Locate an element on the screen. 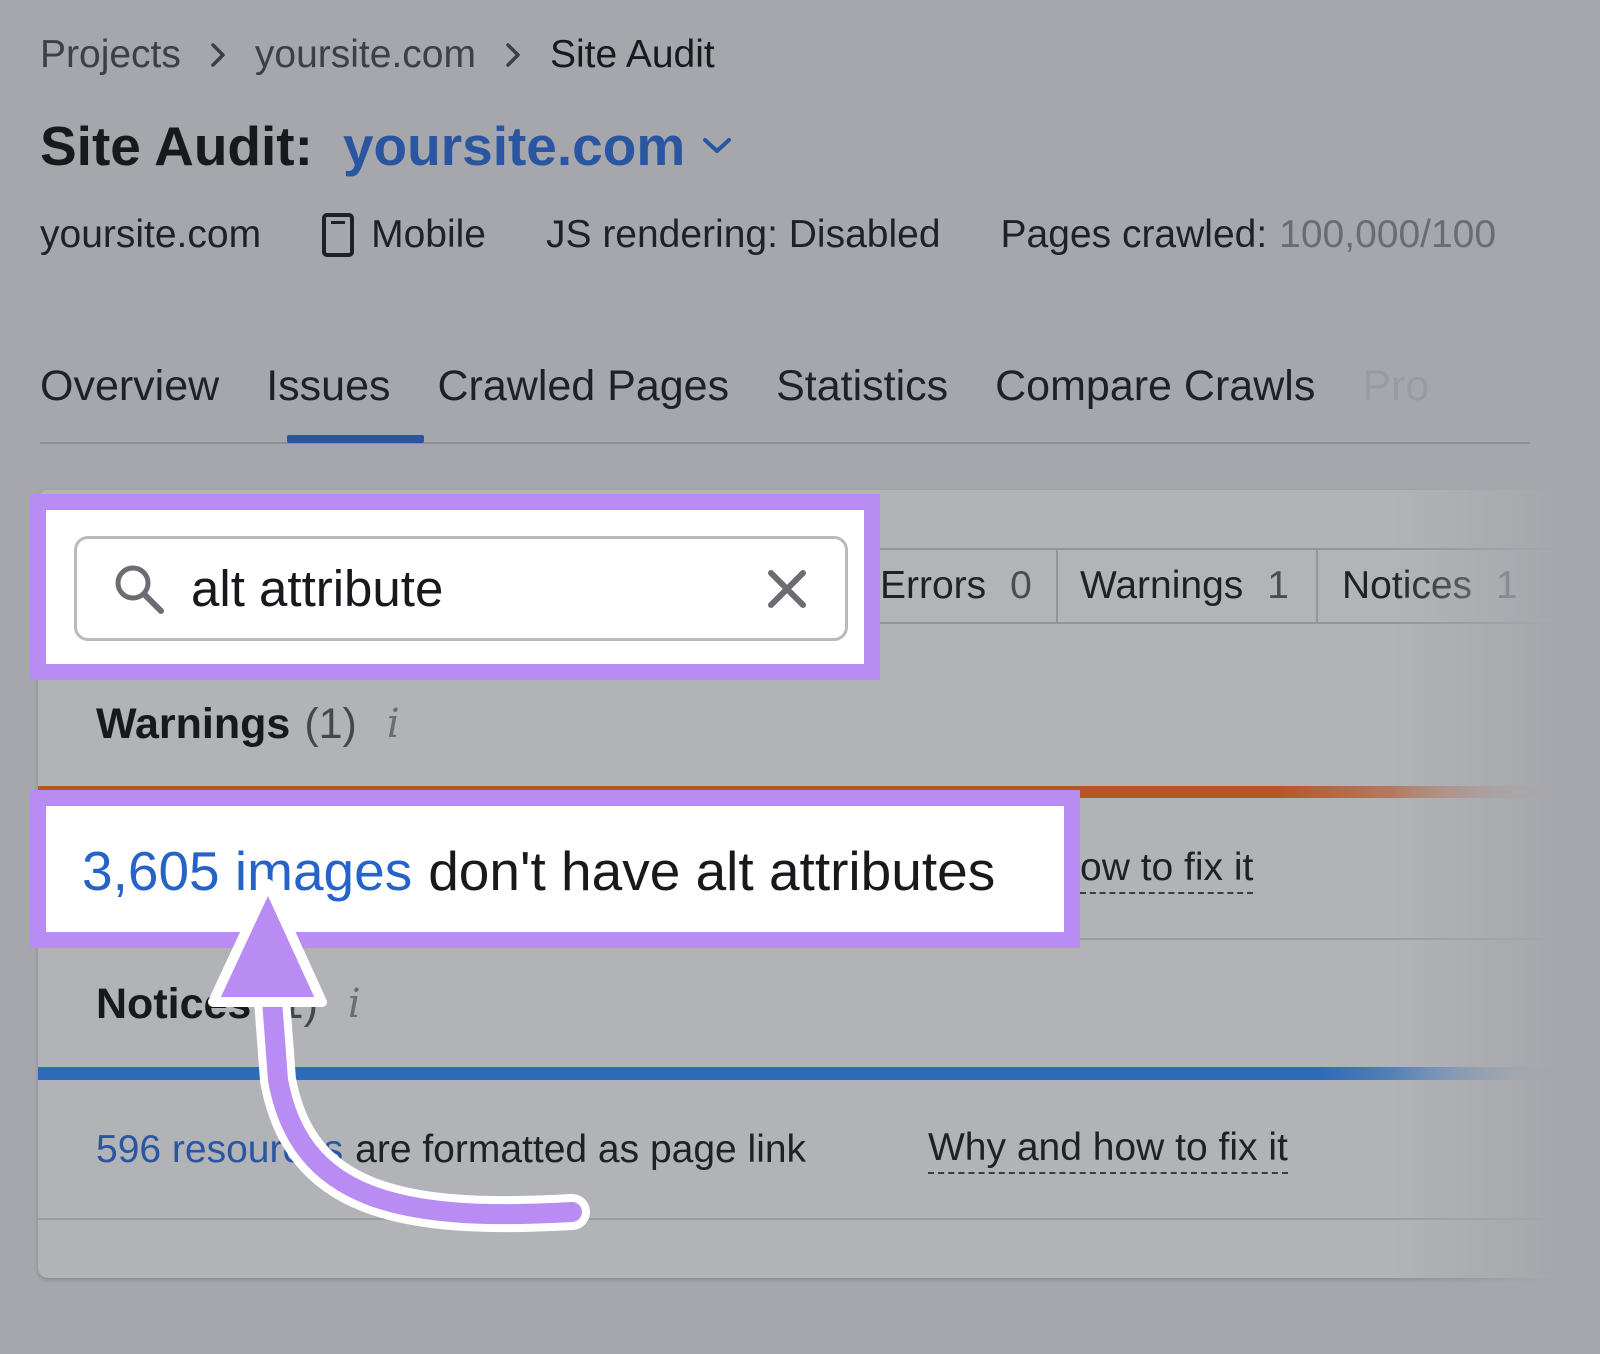 This screenshot has height=1354, width=1600. curved-arrow-icon is located at coordinates (399, 1056).